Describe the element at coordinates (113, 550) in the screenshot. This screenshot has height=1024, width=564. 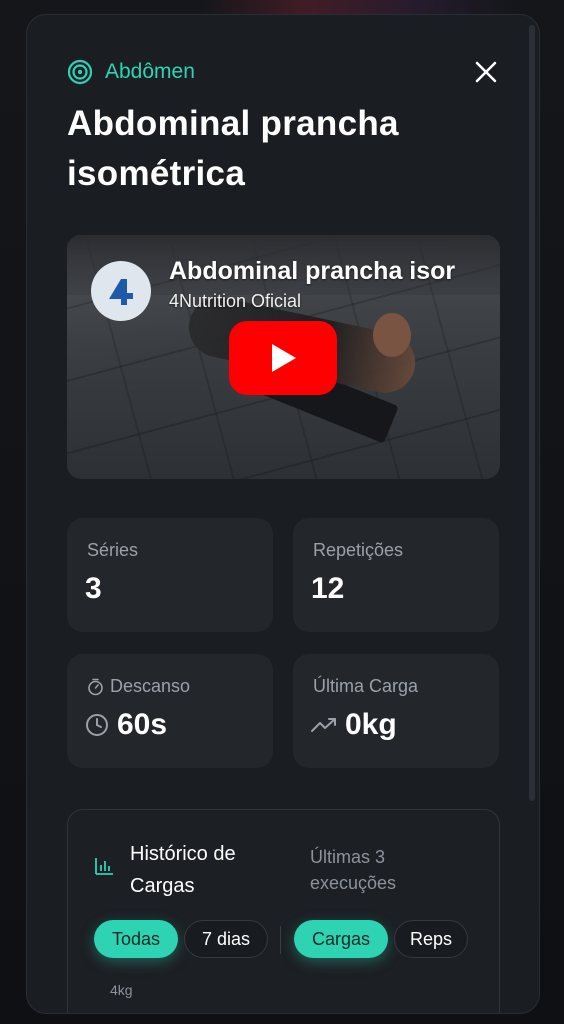
I see `stat-label: Séries` at that location.